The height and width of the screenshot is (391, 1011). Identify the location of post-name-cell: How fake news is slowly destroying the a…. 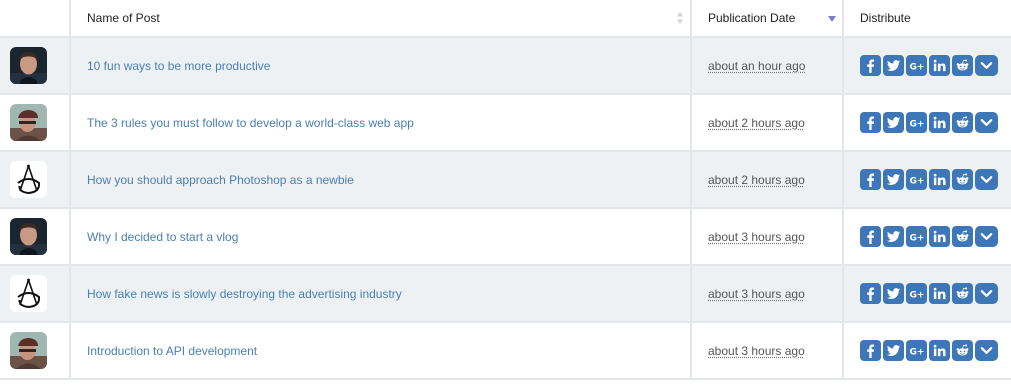
(381, 294).